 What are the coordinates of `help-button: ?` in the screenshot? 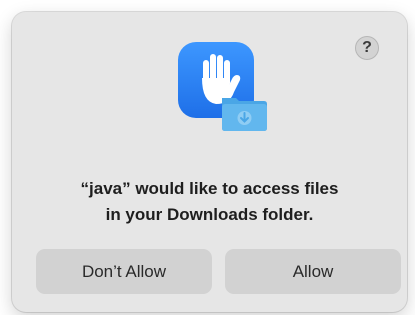 It's located at (367, 48).